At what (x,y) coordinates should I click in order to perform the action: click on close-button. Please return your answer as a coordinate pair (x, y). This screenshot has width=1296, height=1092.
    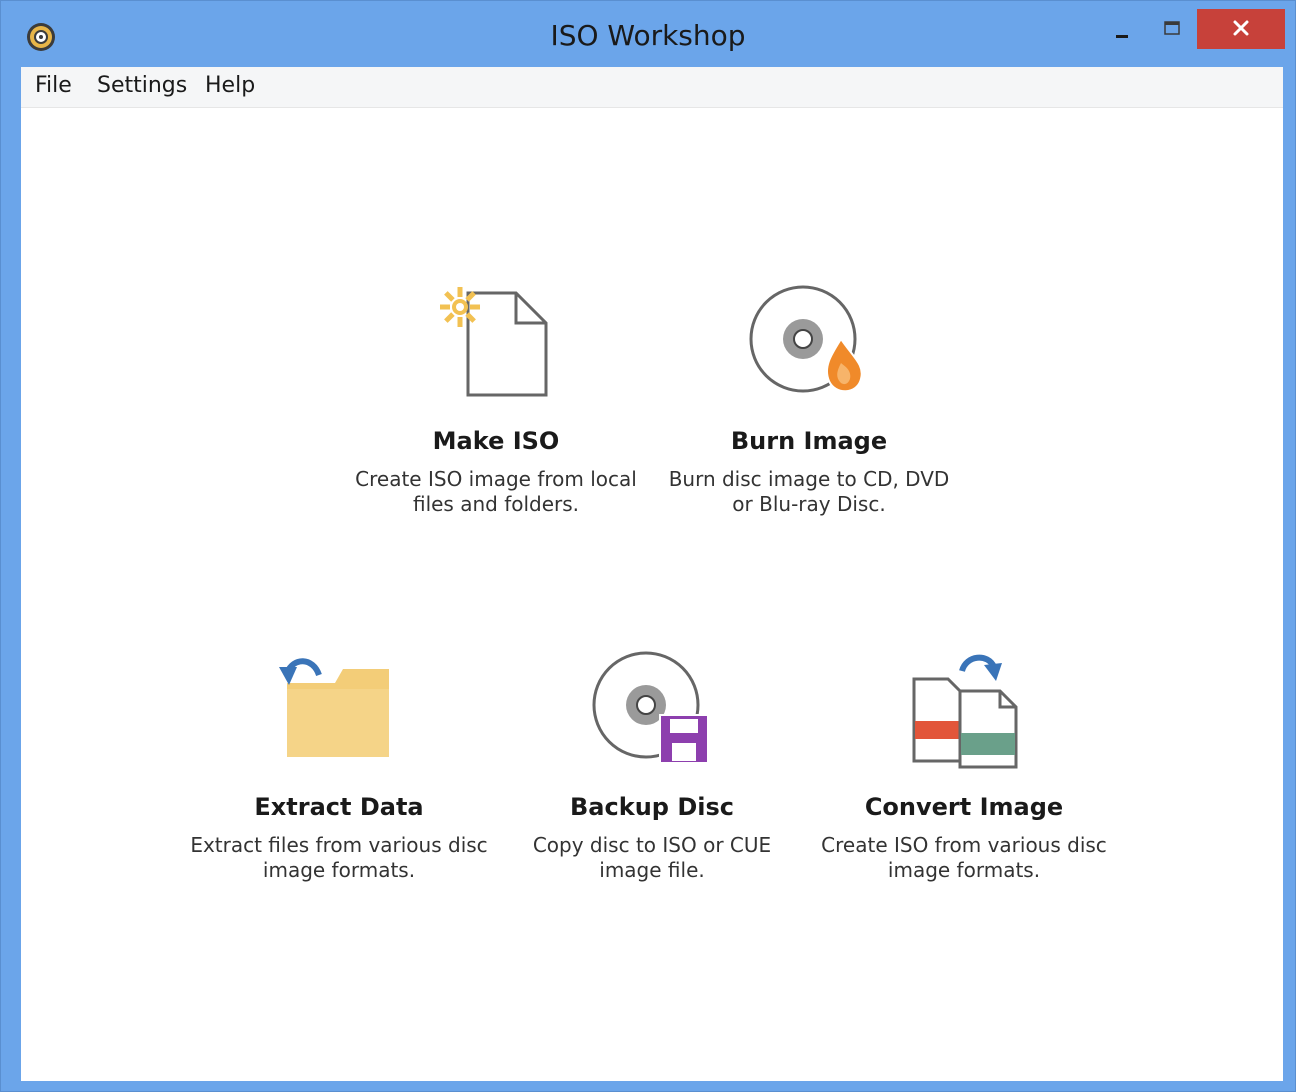
    Looking at the image, I should click on (1241, 29).